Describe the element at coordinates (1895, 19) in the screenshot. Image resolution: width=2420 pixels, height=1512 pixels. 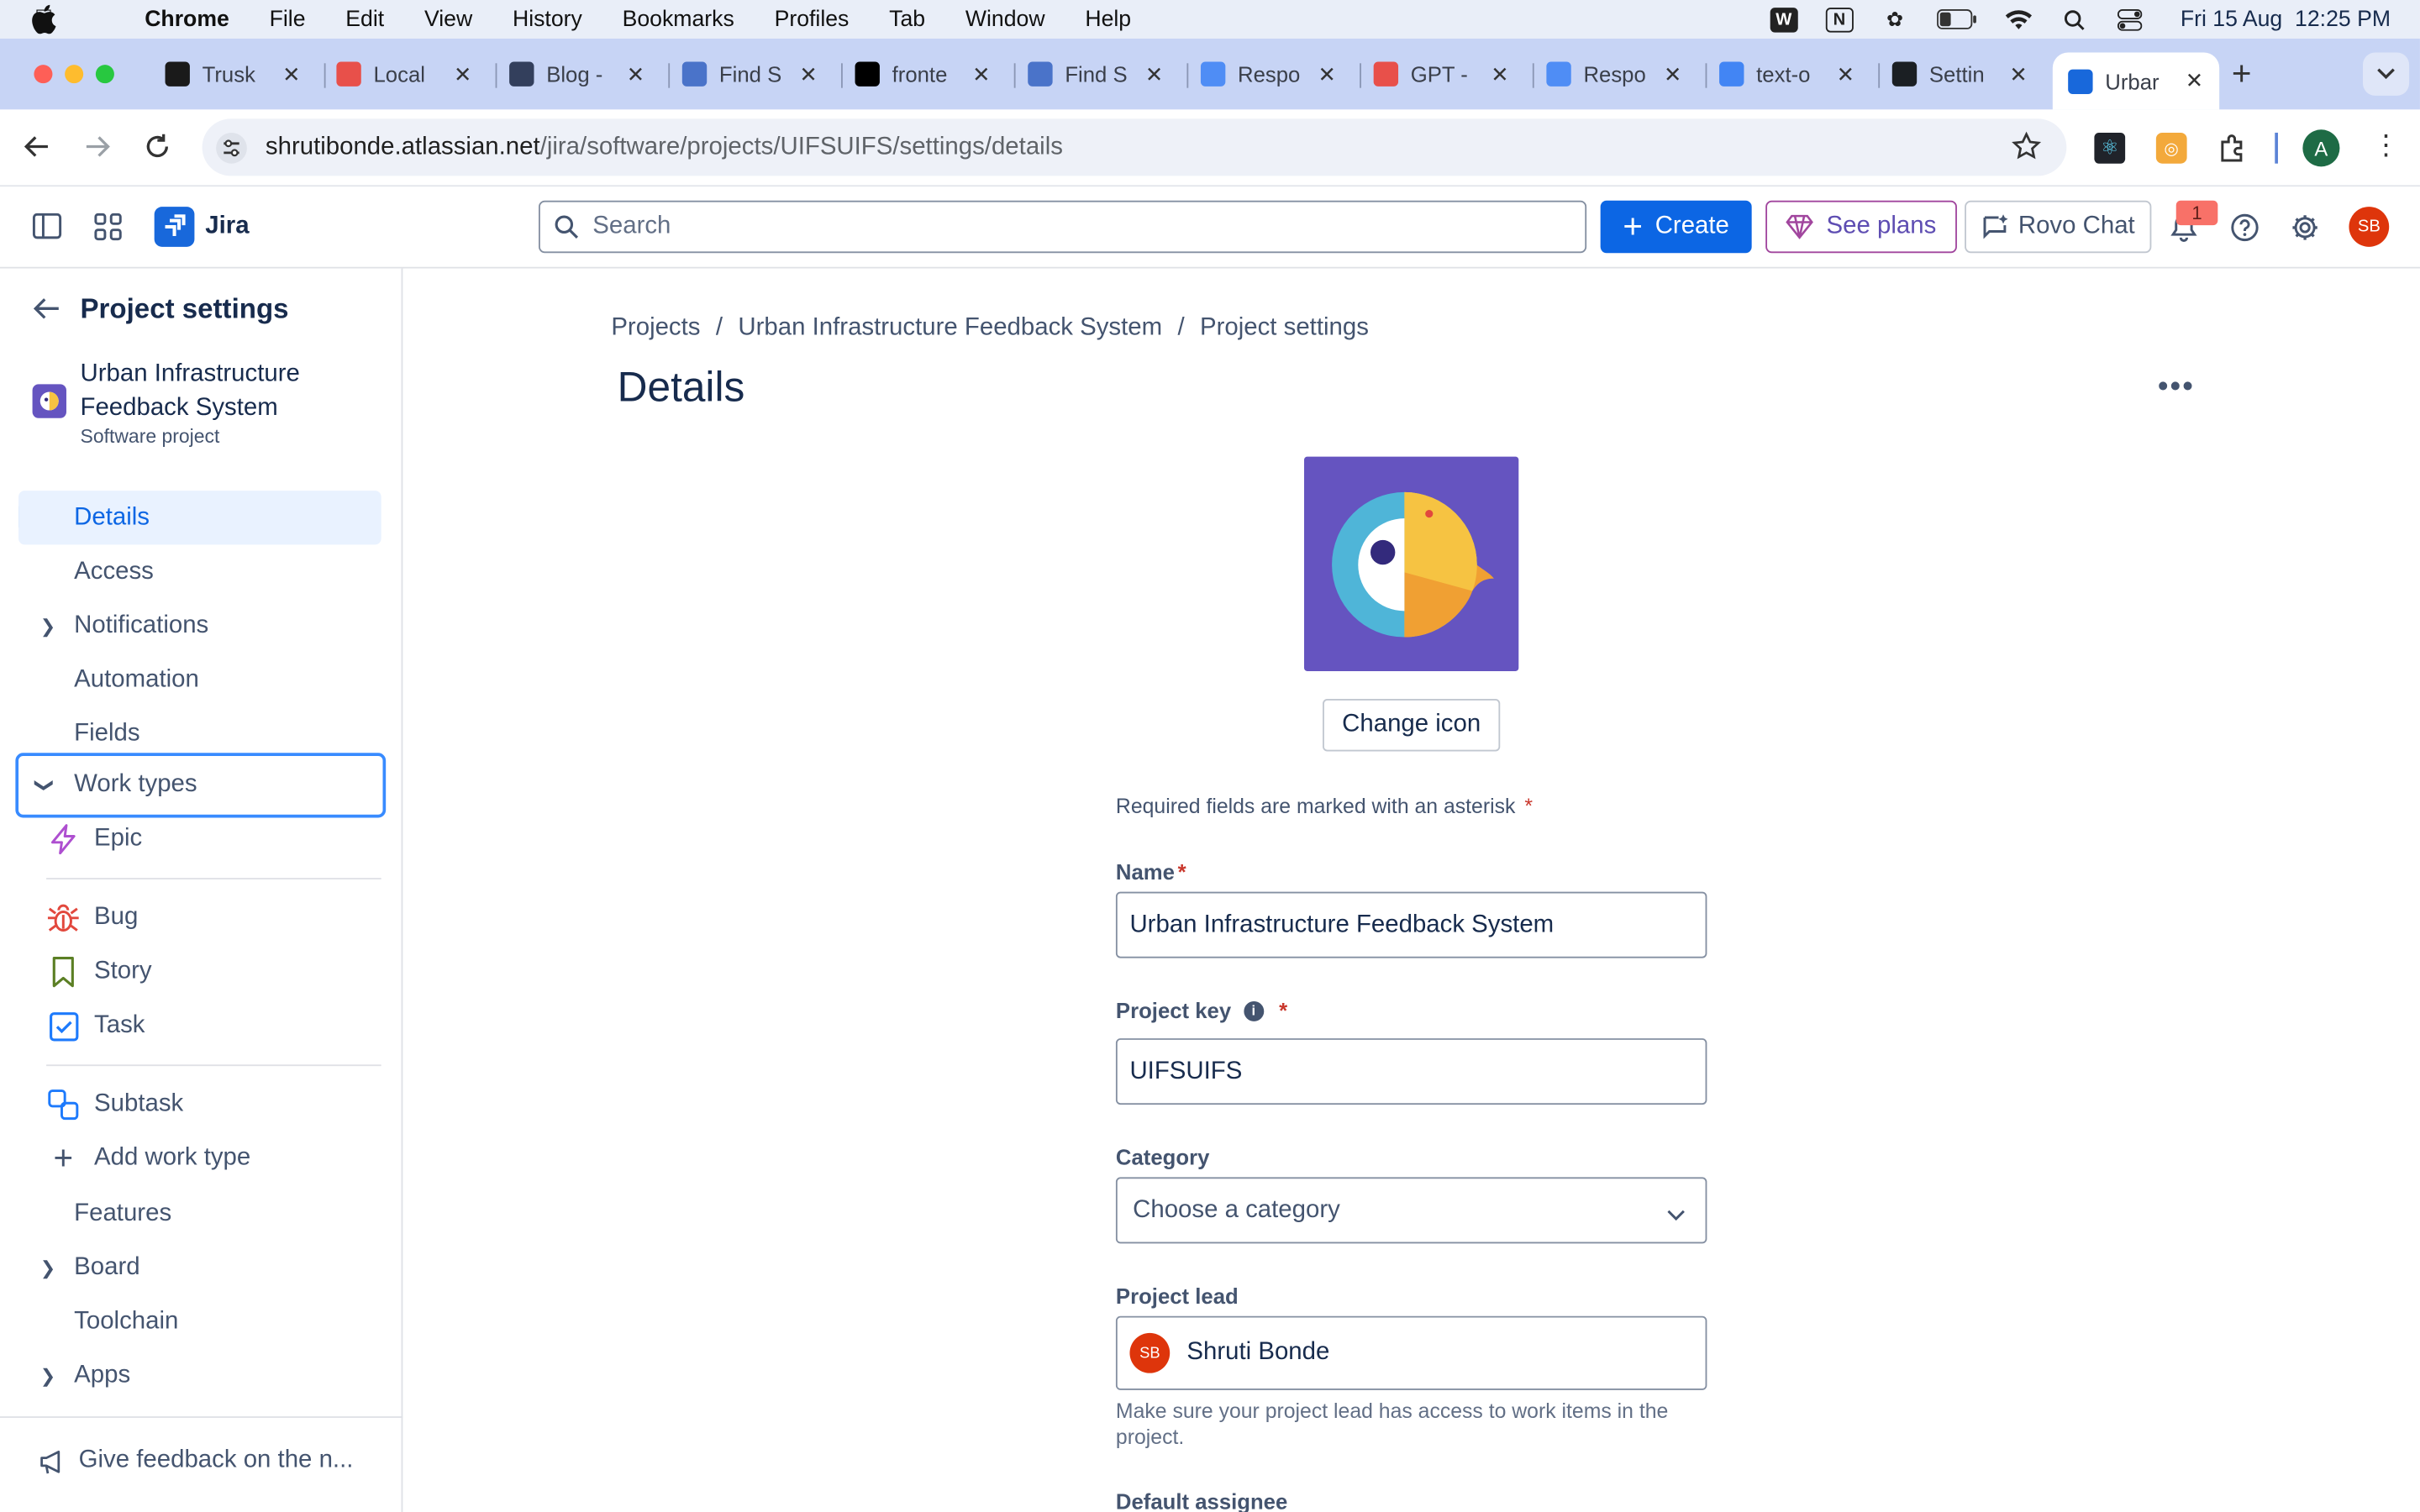
I see `chatgpt-icon: ✿` at that location.